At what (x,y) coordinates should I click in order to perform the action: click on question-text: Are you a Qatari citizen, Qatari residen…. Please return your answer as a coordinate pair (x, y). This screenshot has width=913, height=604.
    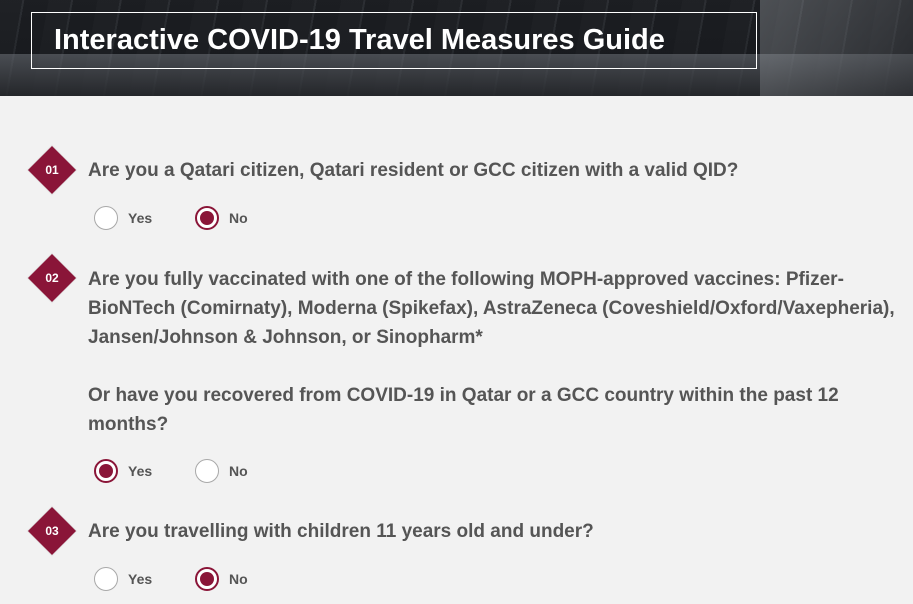
    Looking at the image, I should click on (413, 170).